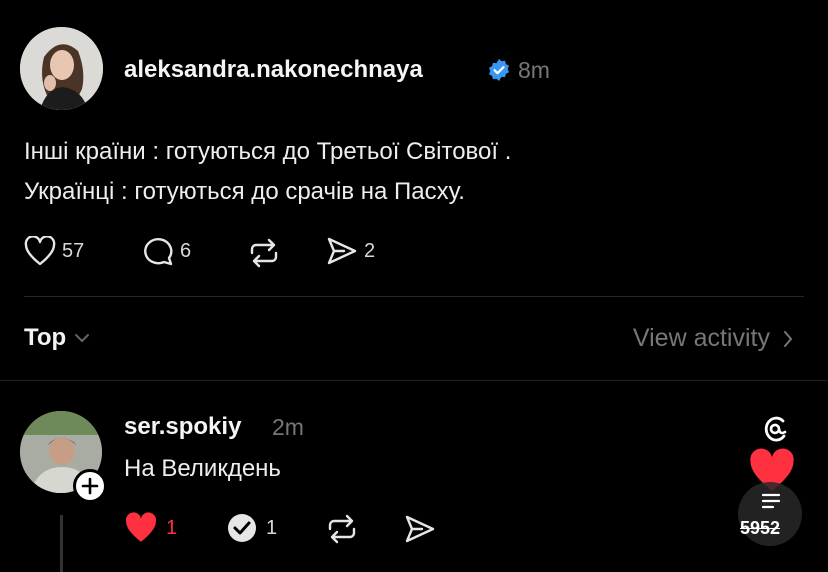 Image resolution: width=828 pixels, height=572 pixels. What do you see at coordinates (788, 339) in the screenshot?
I see `chevron-right-icon` at bounding box center [788, 339].